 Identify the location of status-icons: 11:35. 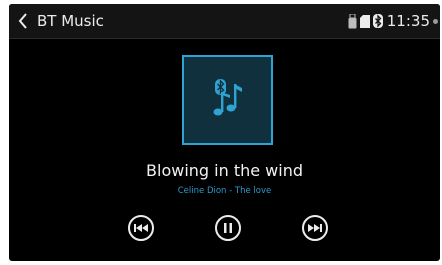
(393, 21).